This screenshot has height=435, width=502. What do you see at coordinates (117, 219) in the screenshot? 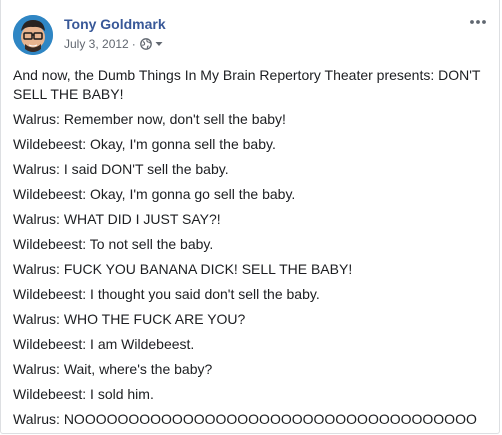
I see `post-line: Walrus: WHAT DID I JUST SAY?!` at bounding box center [117, 219].